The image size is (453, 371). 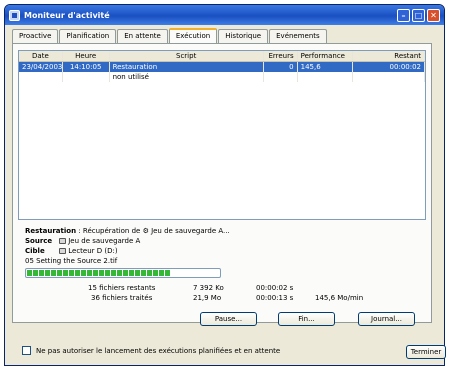 What do you see at coordinates (281, 67) in the screenshot?
I see `cell-erreurs: 0` at bounding box center [281, 67].